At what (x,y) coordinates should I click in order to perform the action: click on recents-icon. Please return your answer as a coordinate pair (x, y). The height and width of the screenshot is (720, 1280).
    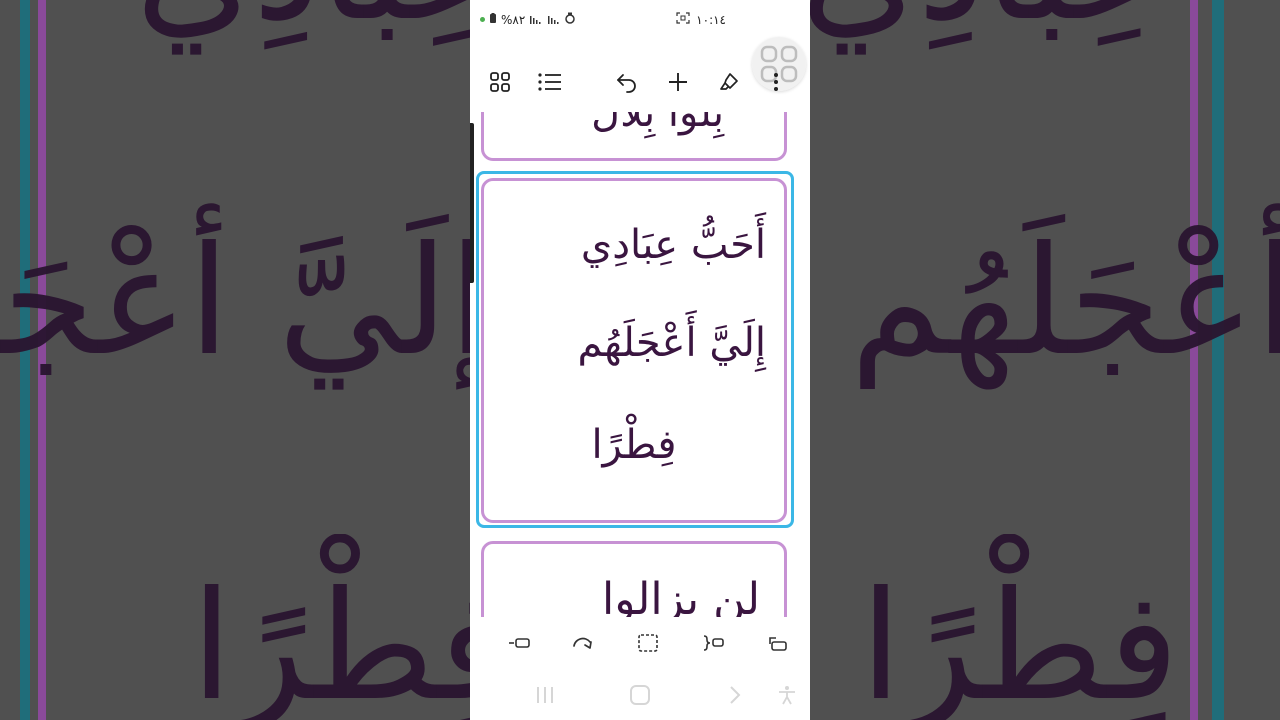
    Looking at the image, I should click on (545, 695).